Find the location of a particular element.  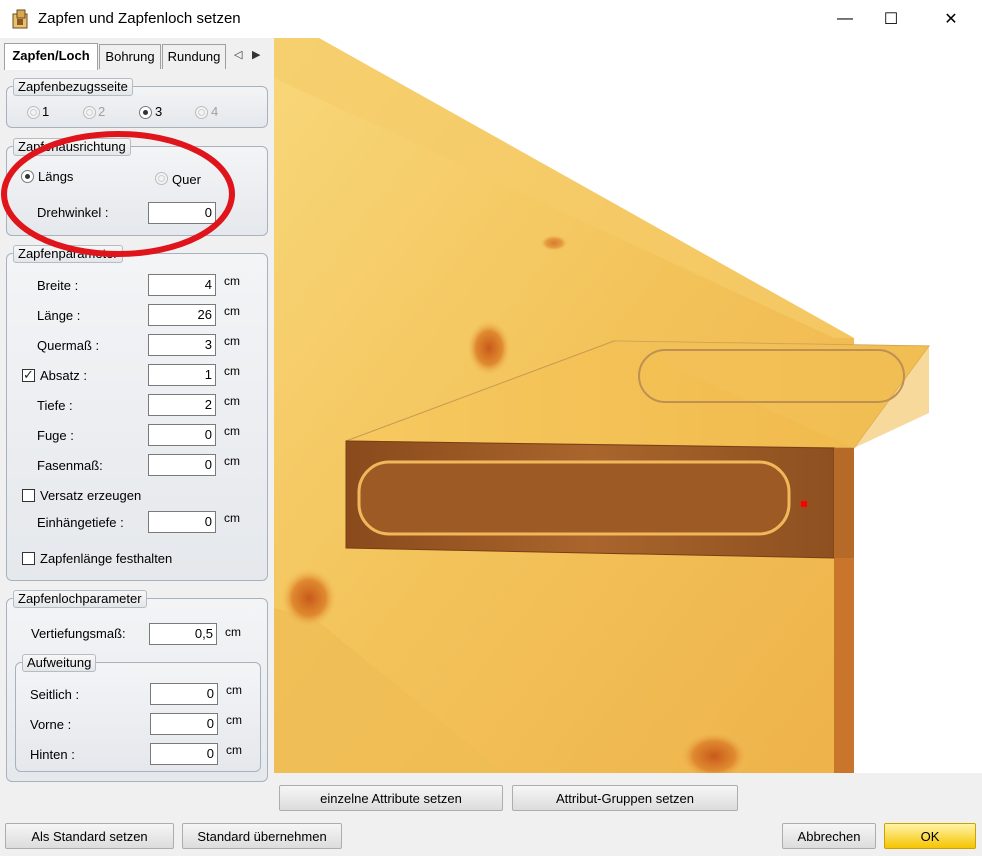

seitlich-unit: cm is located at coordinates (234, 690).